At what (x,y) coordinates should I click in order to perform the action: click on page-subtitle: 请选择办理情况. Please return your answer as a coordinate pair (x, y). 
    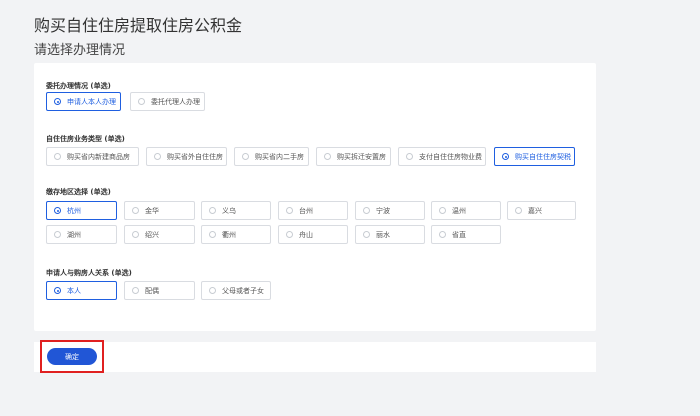
    Looking at the image, I should click on (80, 50).